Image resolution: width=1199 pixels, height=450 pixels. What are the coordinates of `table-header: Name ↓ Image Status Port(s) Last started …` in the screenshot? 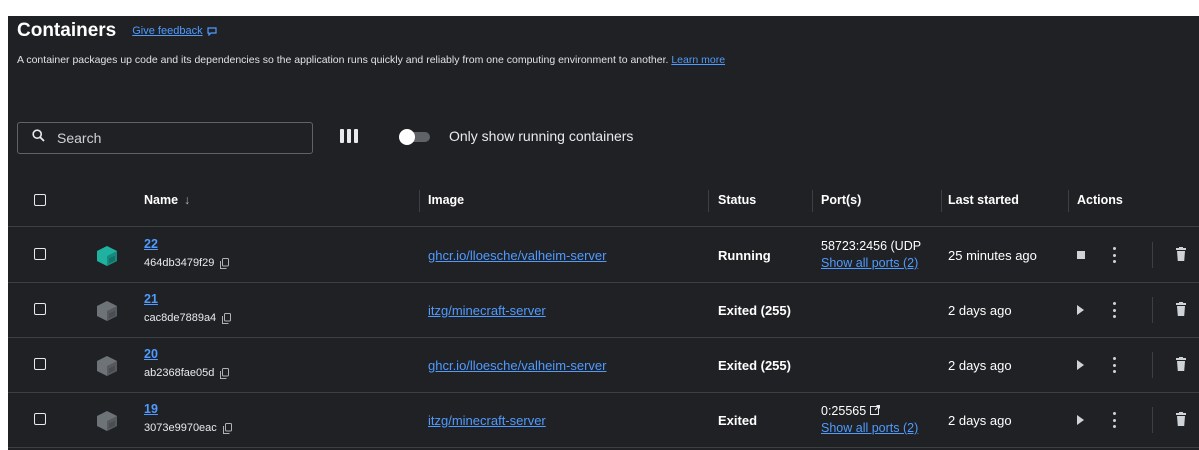 It's located at (603, 201).